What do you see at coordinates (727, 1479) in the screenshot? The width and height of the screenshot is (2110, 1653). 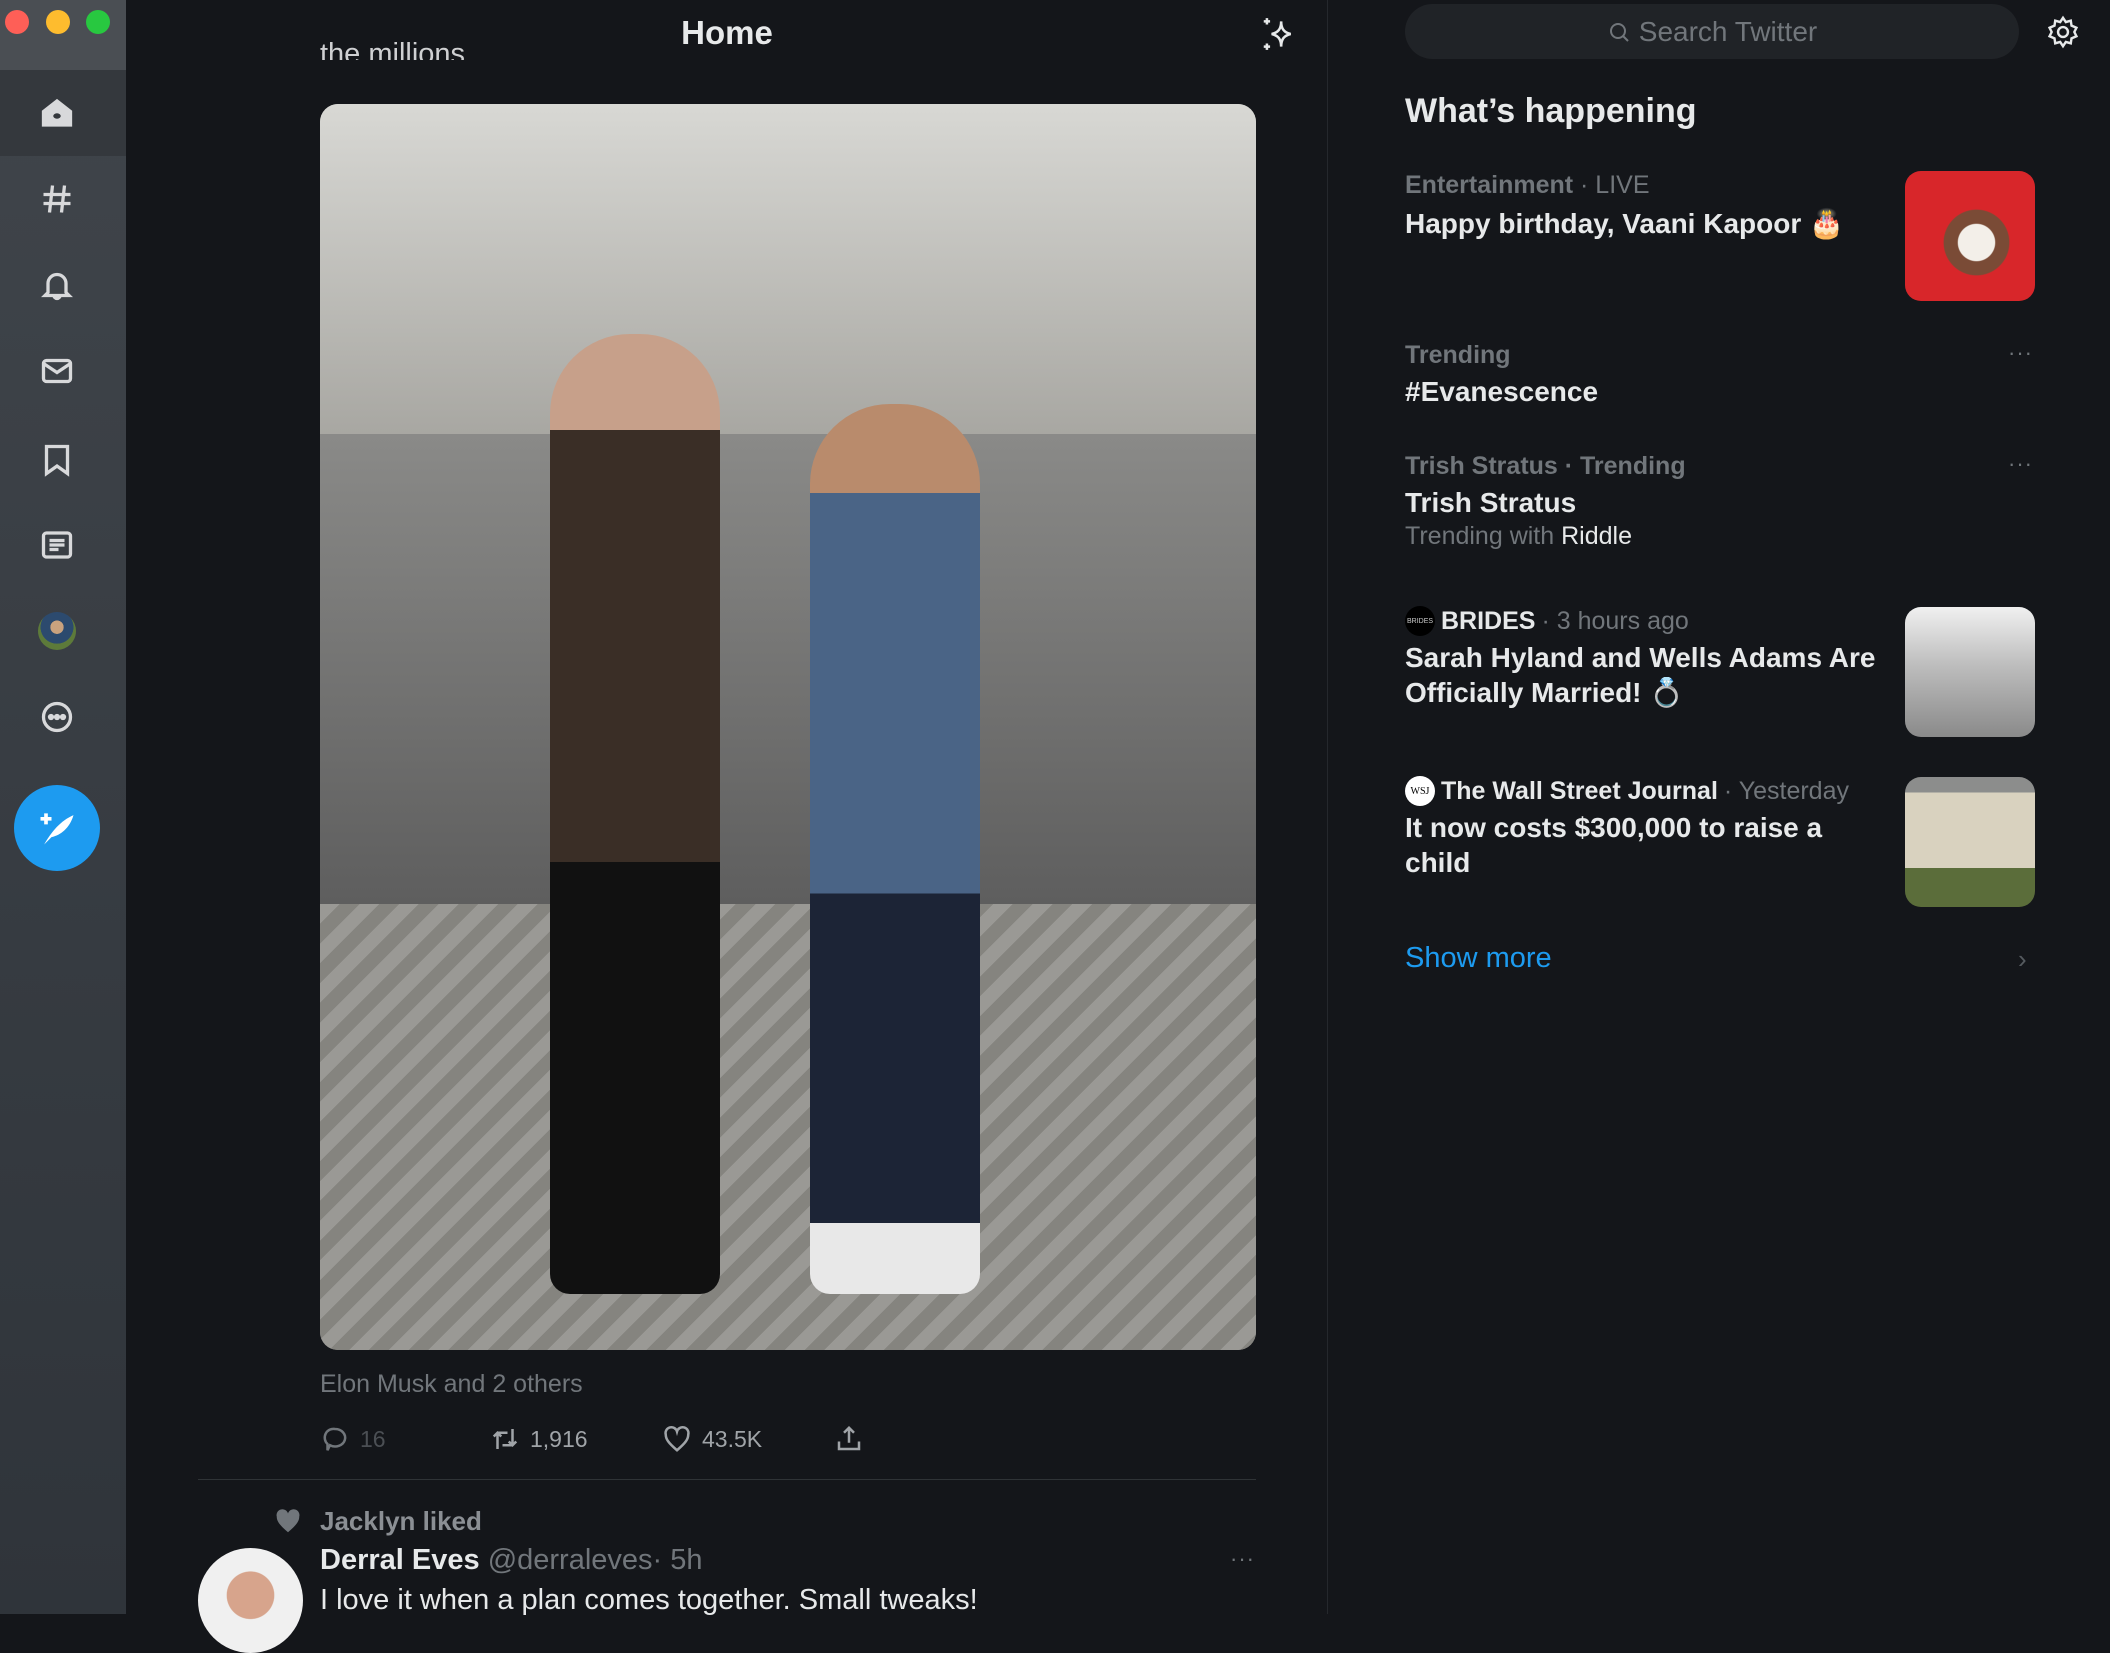 I see `tweet-divider` at bounding box center [727, 1479].